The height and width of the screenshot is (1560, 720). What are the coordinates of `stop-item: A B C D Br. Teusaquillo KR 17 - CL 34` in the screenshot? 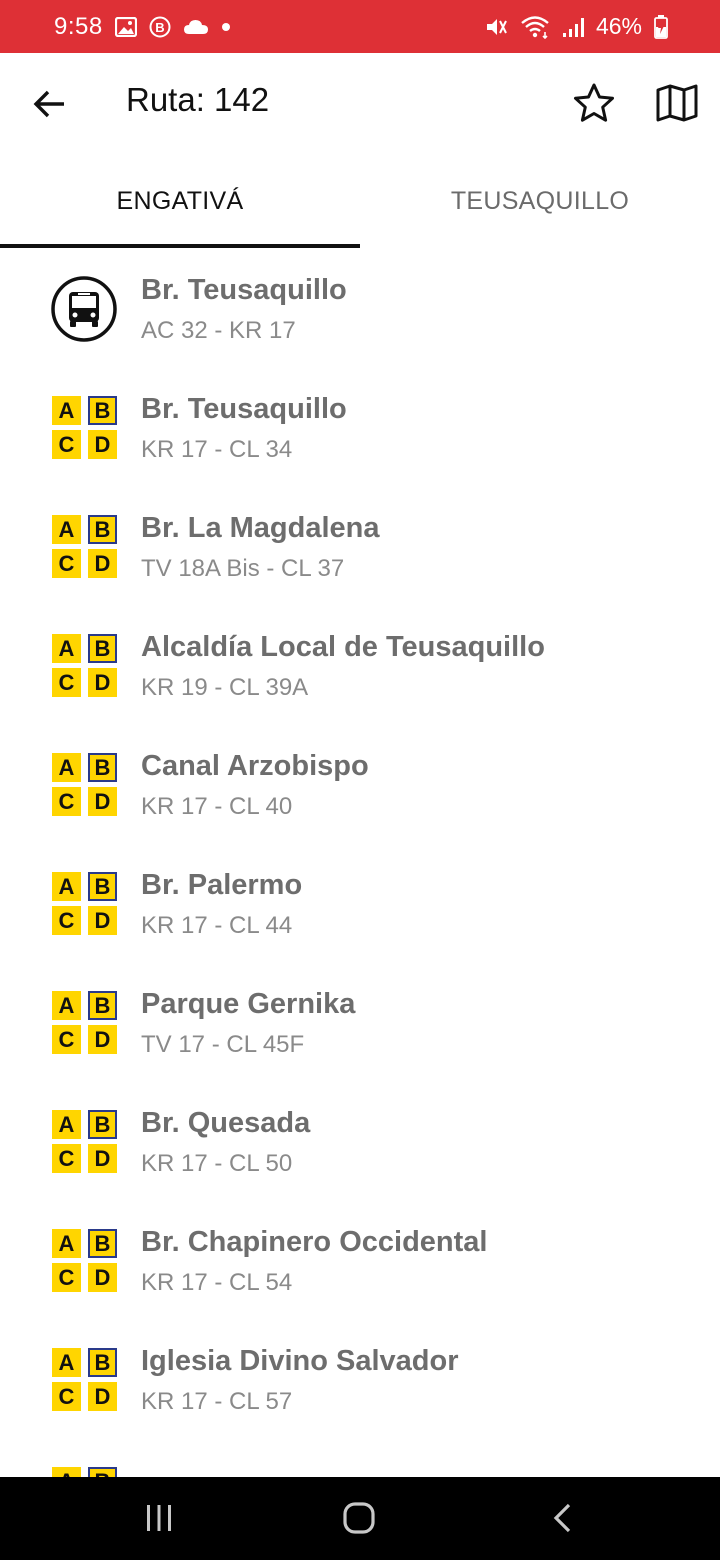 It's located at (360, 427).